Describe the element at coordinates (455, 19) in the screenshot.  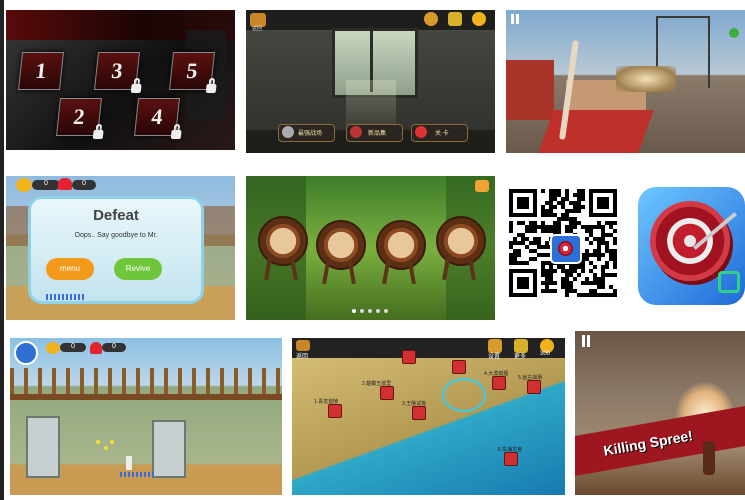
I see `more-icon` at that location.